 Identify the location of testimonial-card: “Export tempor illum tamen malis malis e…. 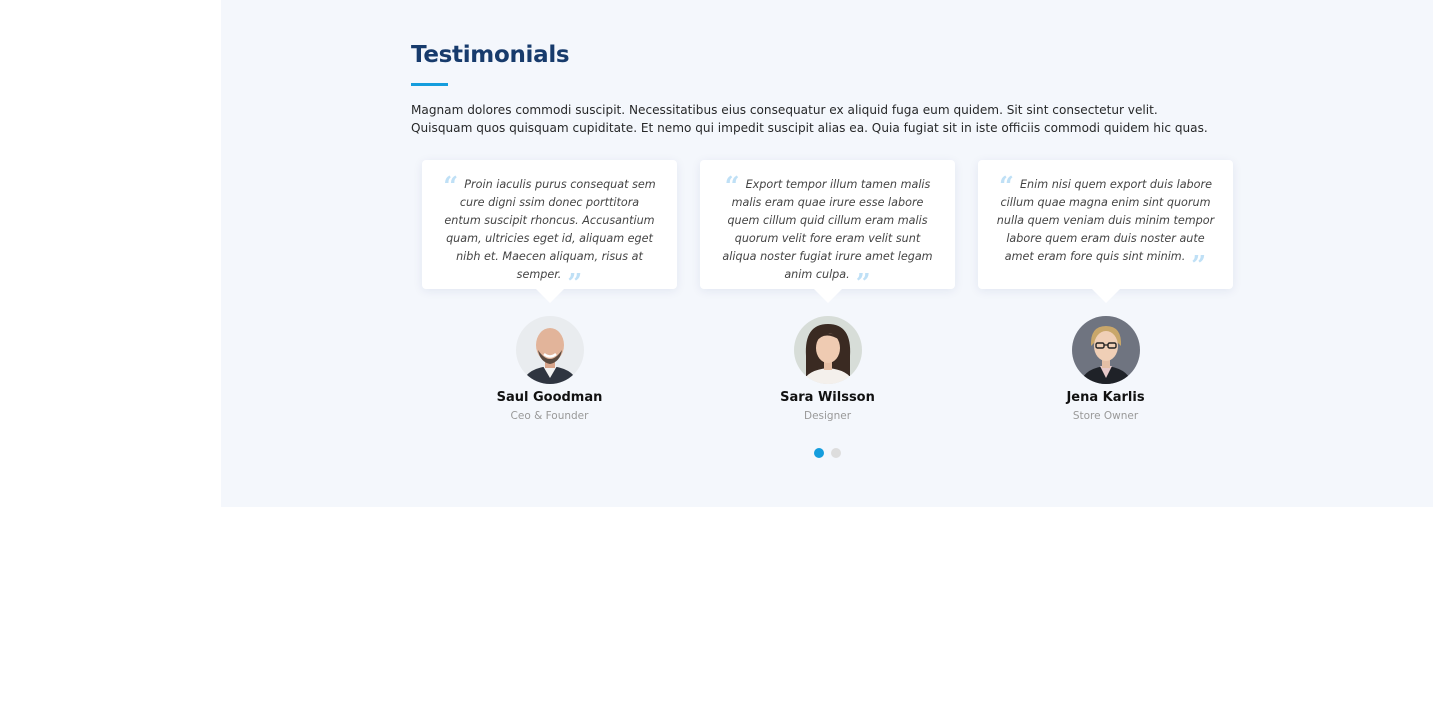
(827, 231).